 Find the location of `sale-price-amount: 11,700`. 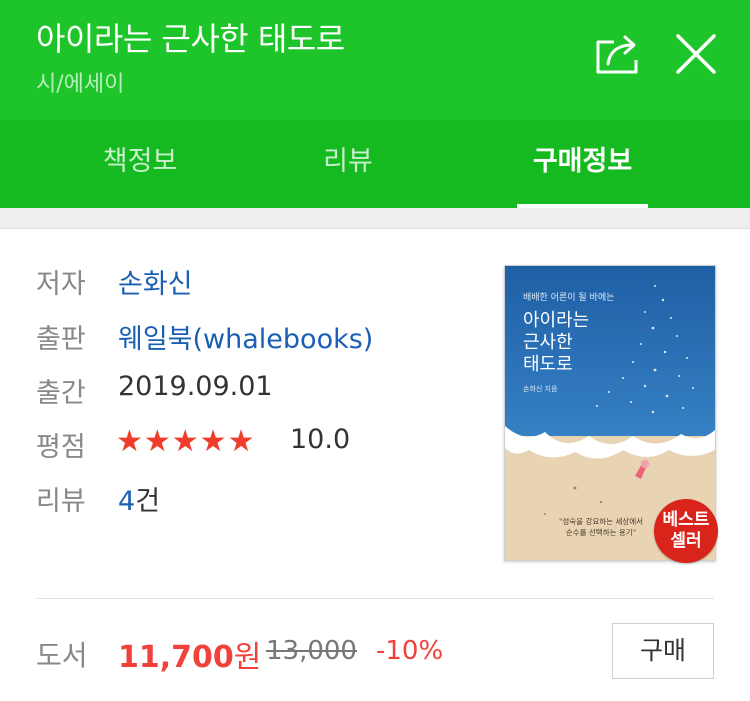

sale-price-amount: 11,700 is located at coordinates (176, 657).